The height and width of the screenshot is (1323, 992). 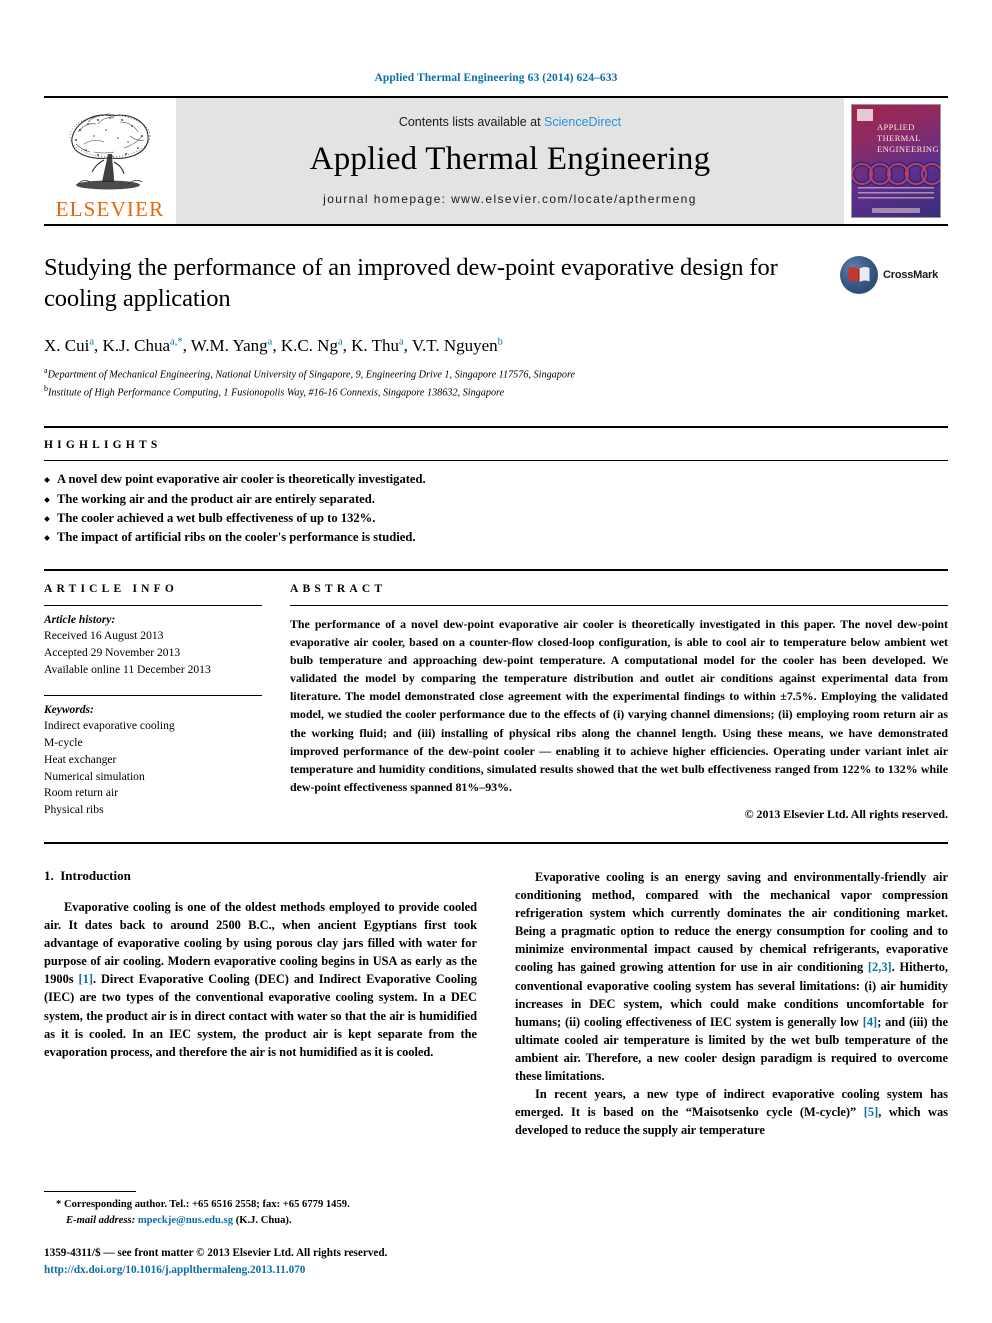 I want to click on section-number: 1., so click(x=49, y=875).